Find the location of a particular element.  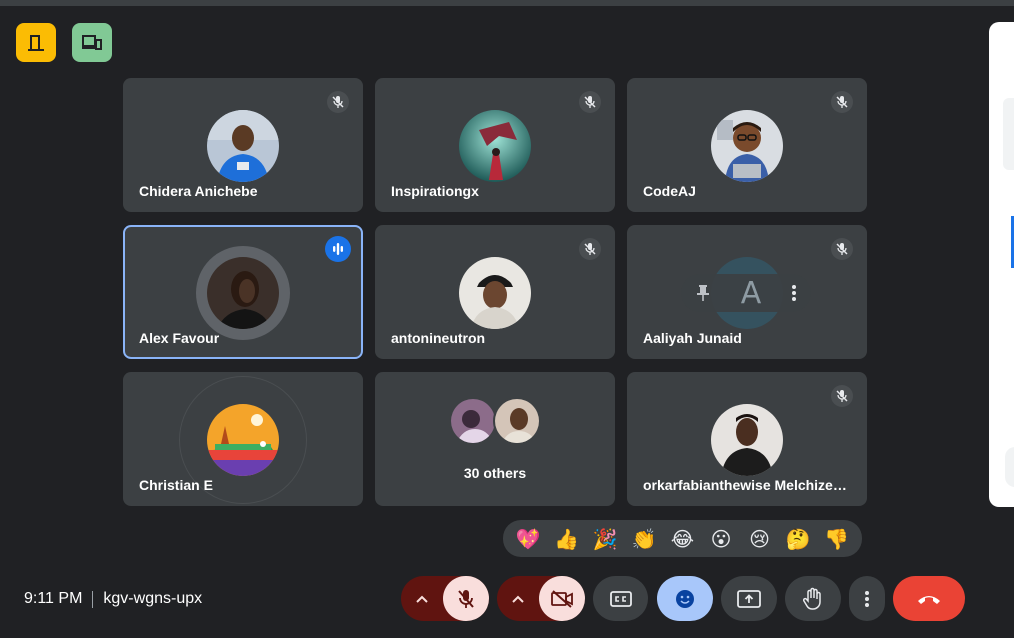

participant-tile: A Aaliyah Junaid is located at coordinates (747, 292).